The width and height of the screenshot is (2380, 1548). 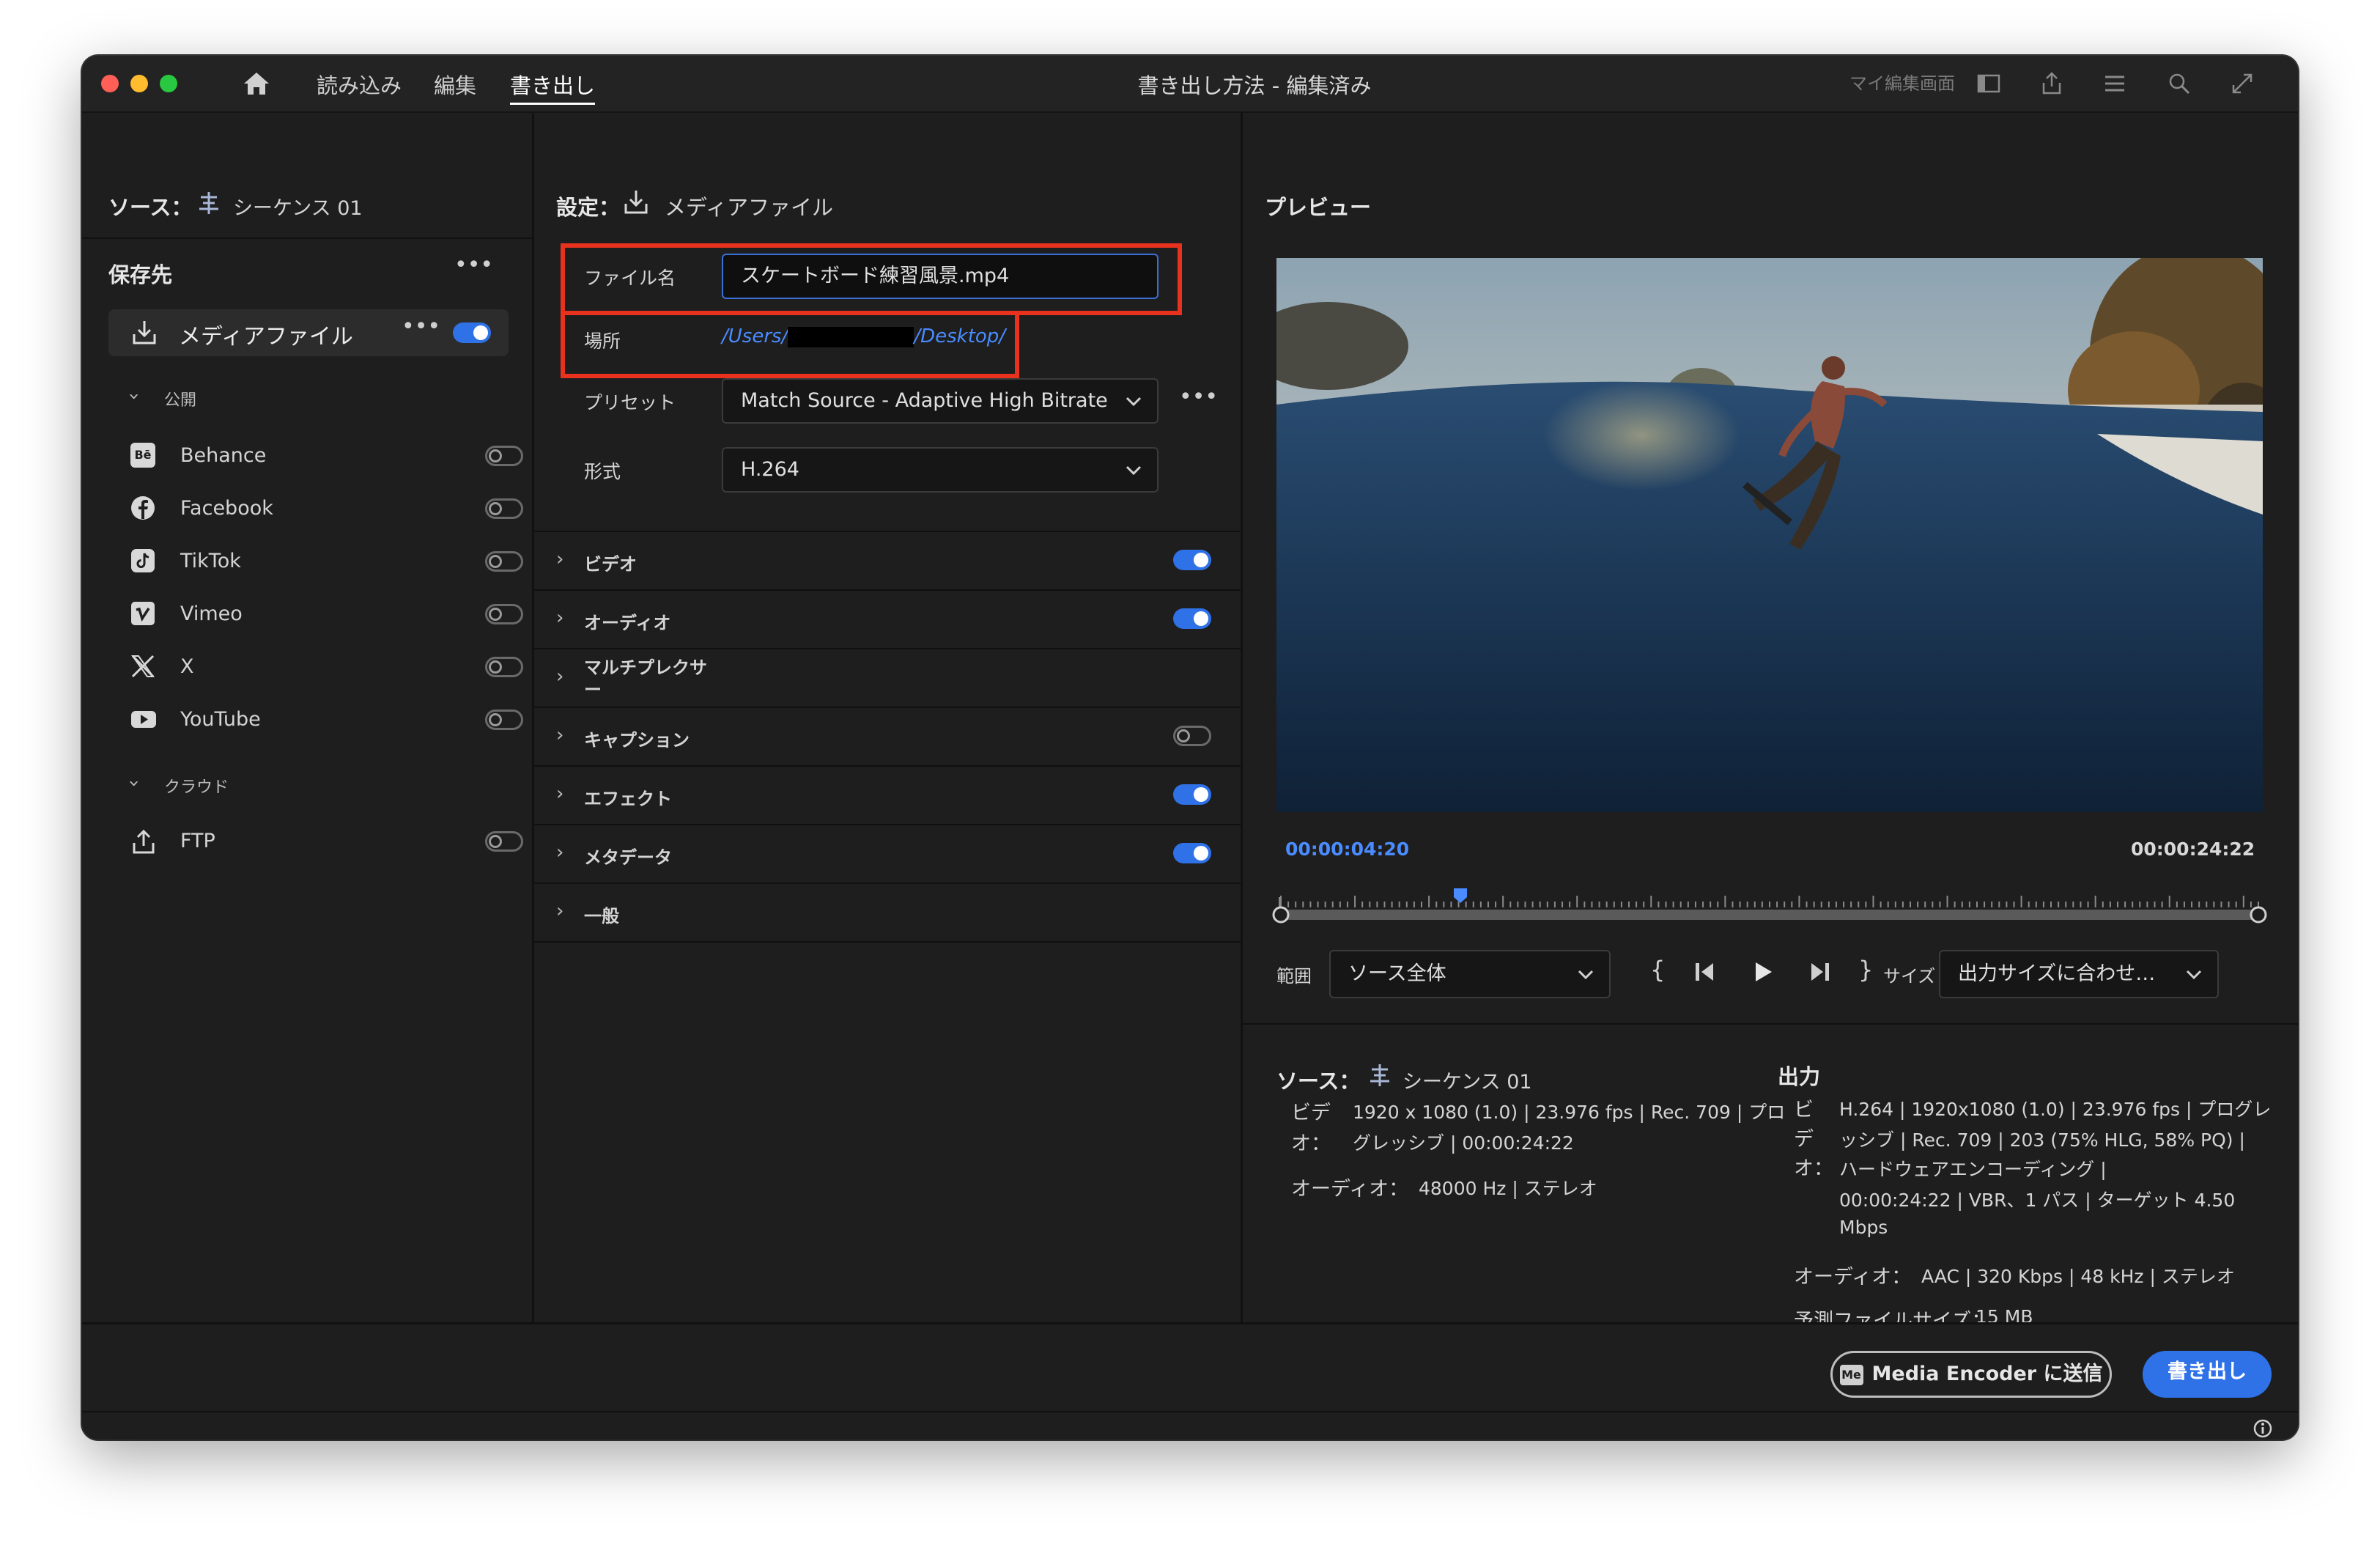 What do you see at coordinates (1311, 1113) in the screenshot?
I see `source-video-label: ビデ` at bounding box center [1311, 1113].